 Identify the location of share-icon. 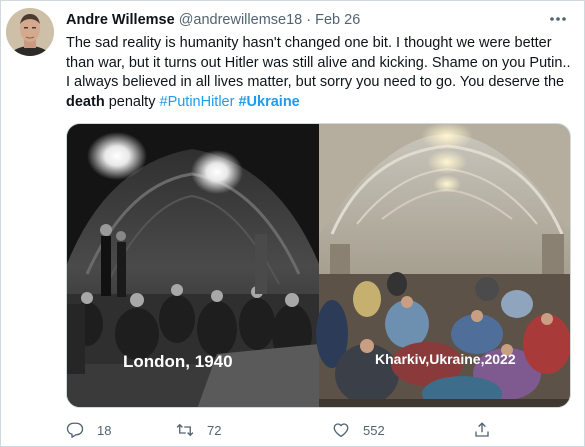
(482, 429).